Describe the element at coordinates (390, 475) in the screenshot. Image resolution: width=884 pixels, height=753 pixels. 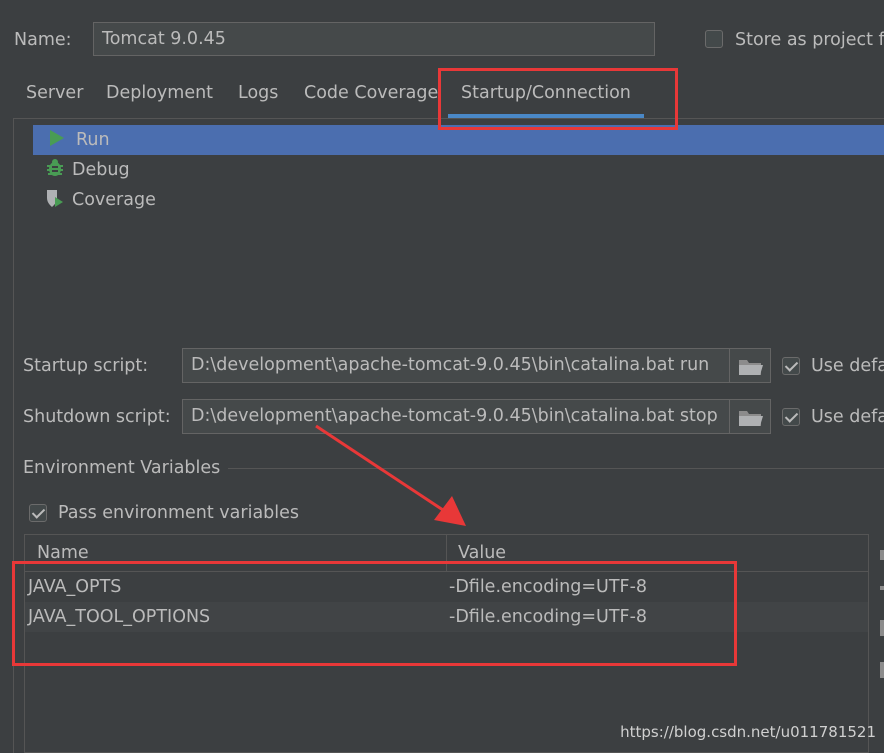
I see `annotation-arrow` at that location.